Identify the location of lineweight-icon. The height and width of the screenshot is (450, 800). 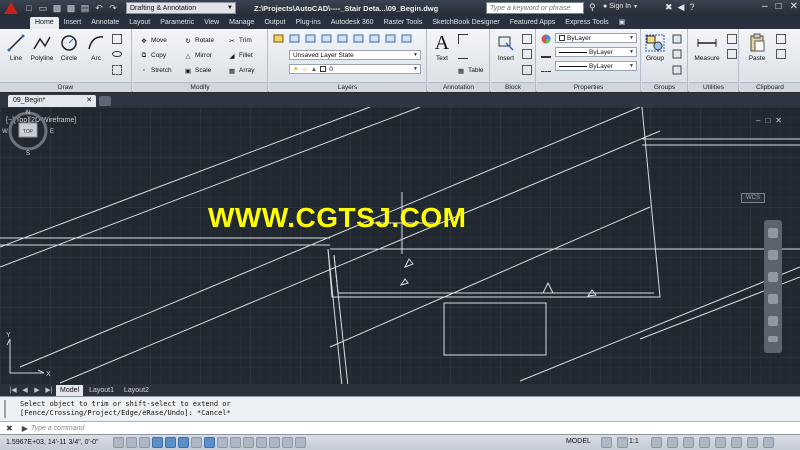
(546, 53).